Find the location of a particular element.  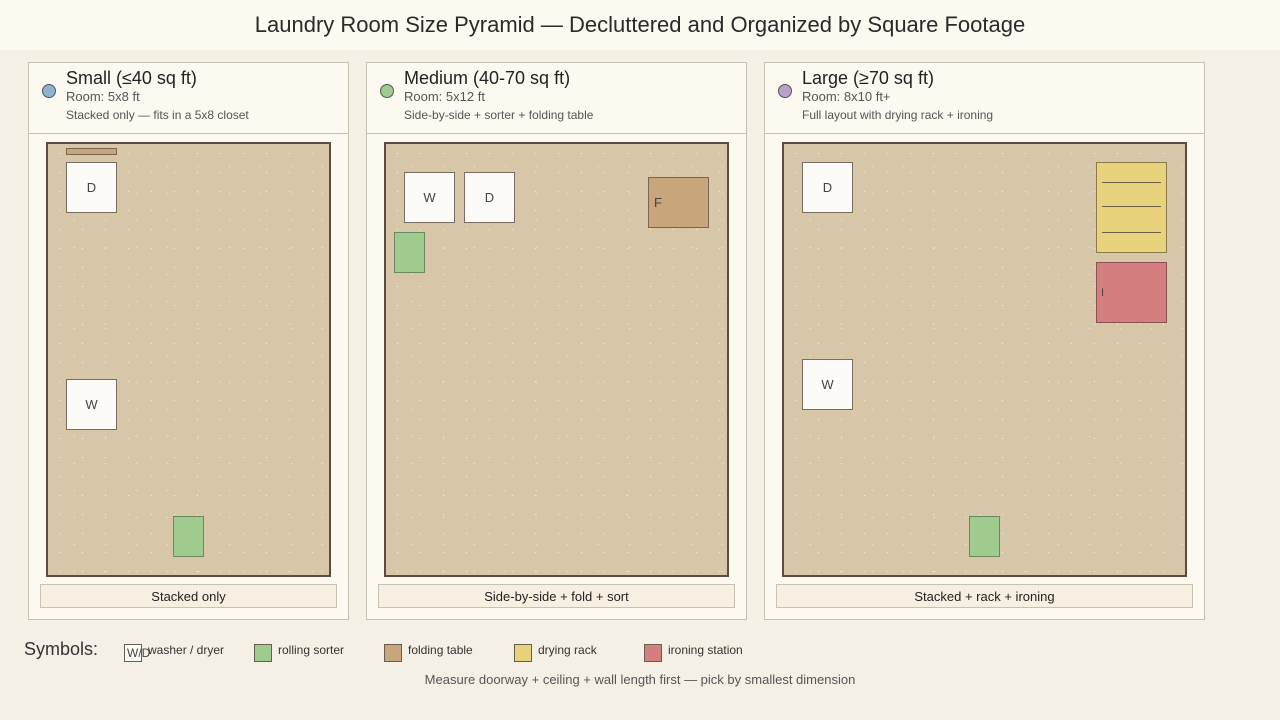

folding-table: F is located at coordinates (678, 202).